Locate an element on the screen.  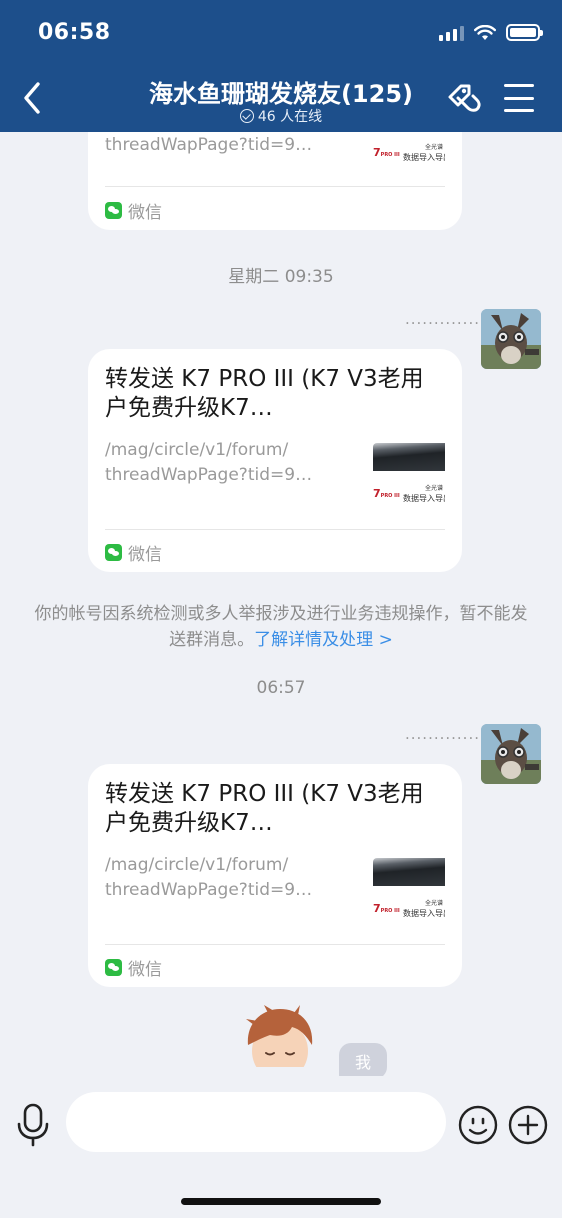
me-bubble: 我 is located at coordinates (363, 1059).